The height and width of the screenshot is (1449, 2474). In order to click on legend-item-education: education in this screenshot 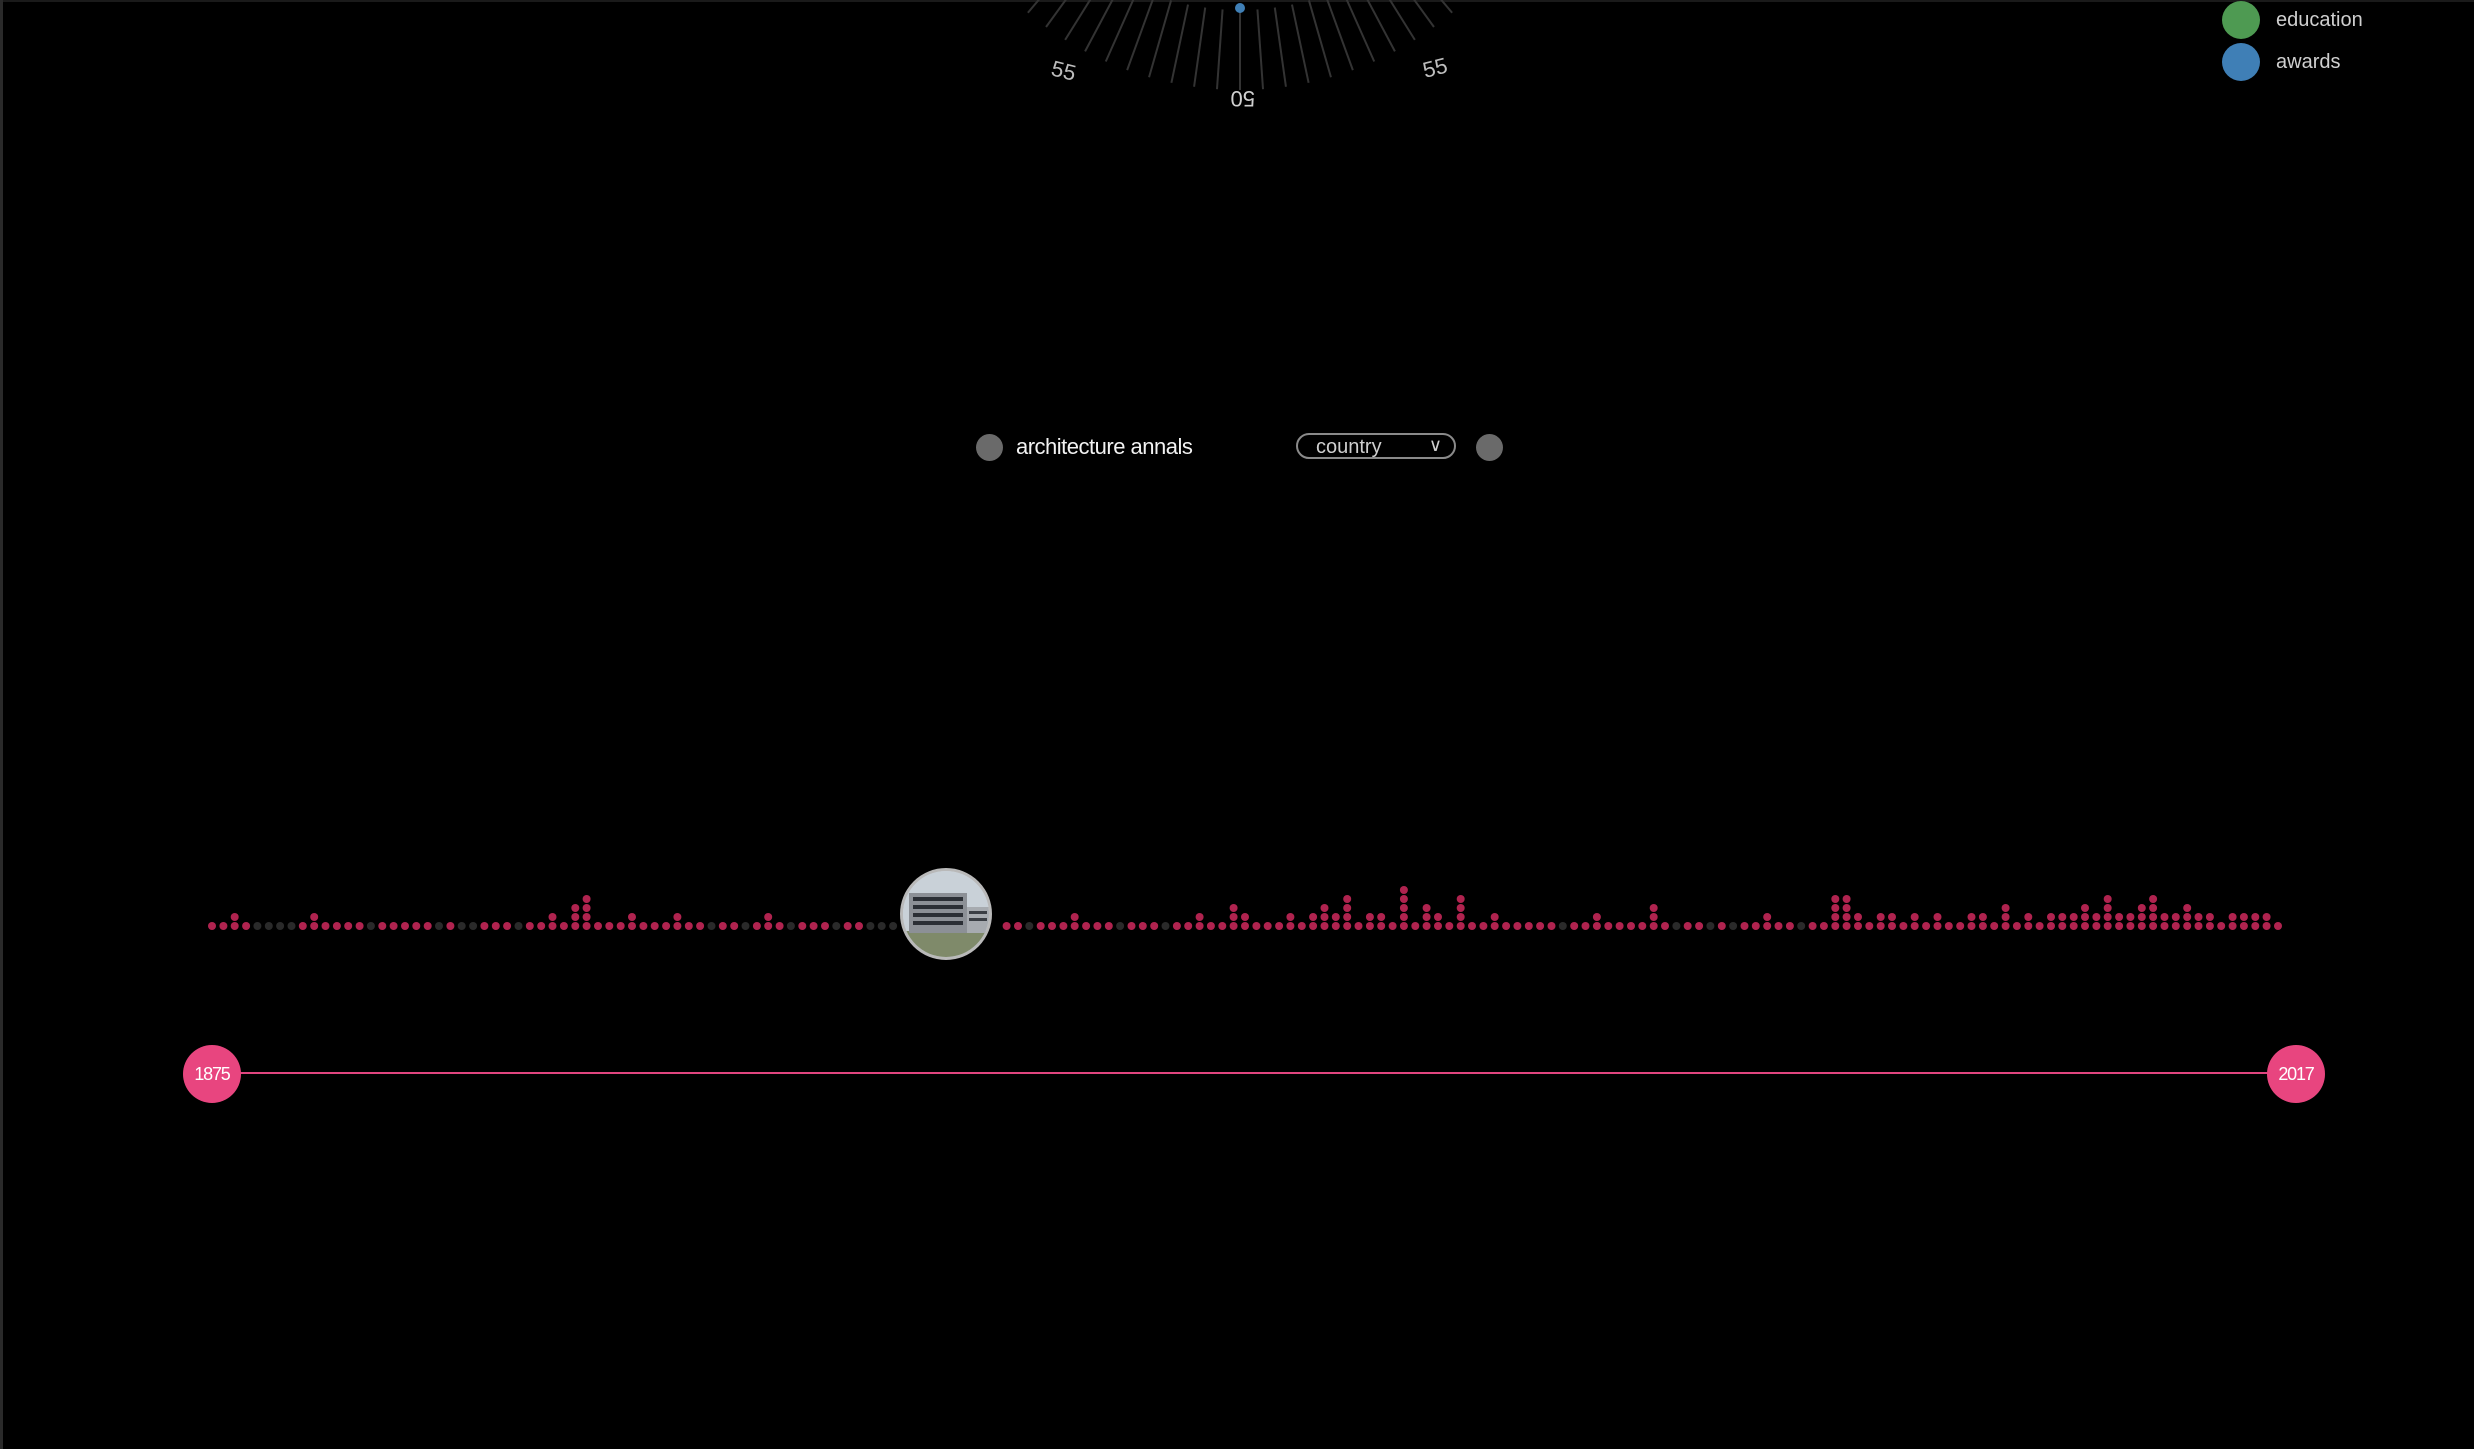, I will do `click(2292, 20)`.